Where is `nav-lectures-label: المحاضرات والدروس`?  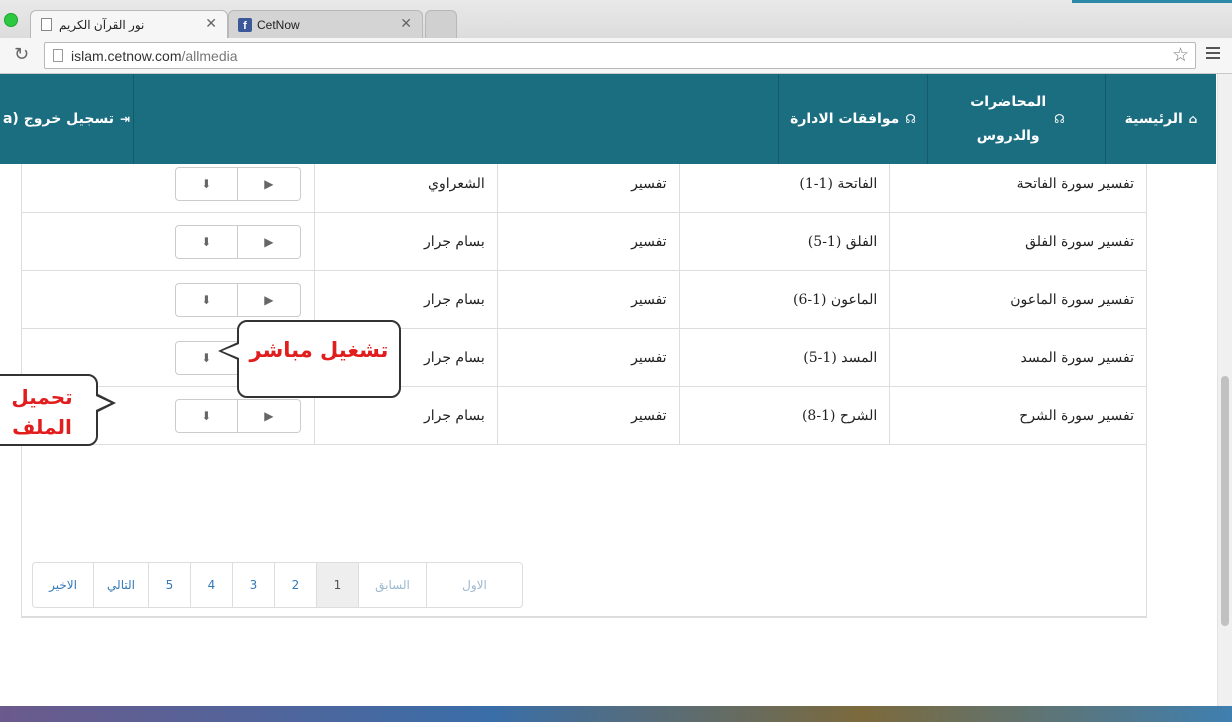 nav-lectures-label: المحاضرات والدروس is located at coordinates (1008, 119).